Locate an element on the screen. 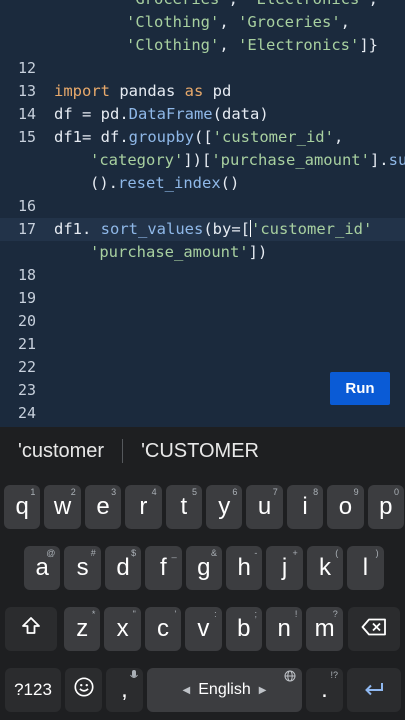  code-line: 'category'])['purchase_amount'].sum is located at coordinates (202, 160).